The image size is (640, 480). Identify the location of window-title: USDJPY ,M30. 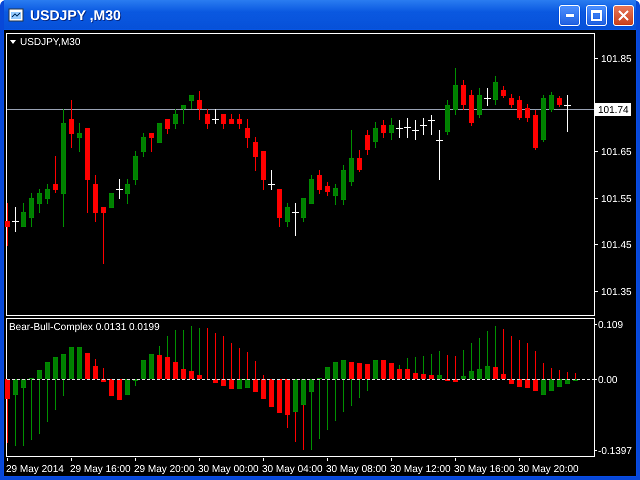
(76, 15).